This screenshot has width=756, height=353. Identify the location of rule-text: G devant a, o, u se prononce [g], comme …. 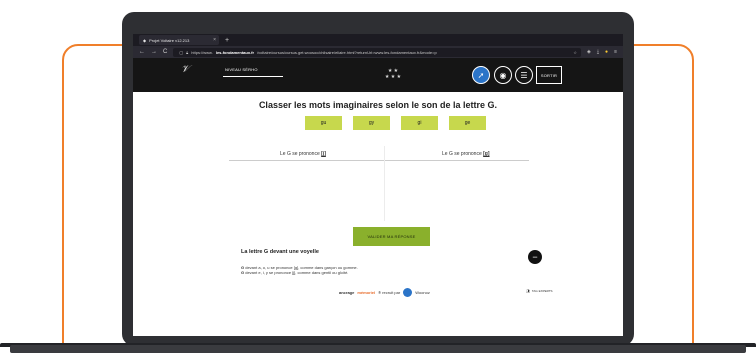
(299, 270).